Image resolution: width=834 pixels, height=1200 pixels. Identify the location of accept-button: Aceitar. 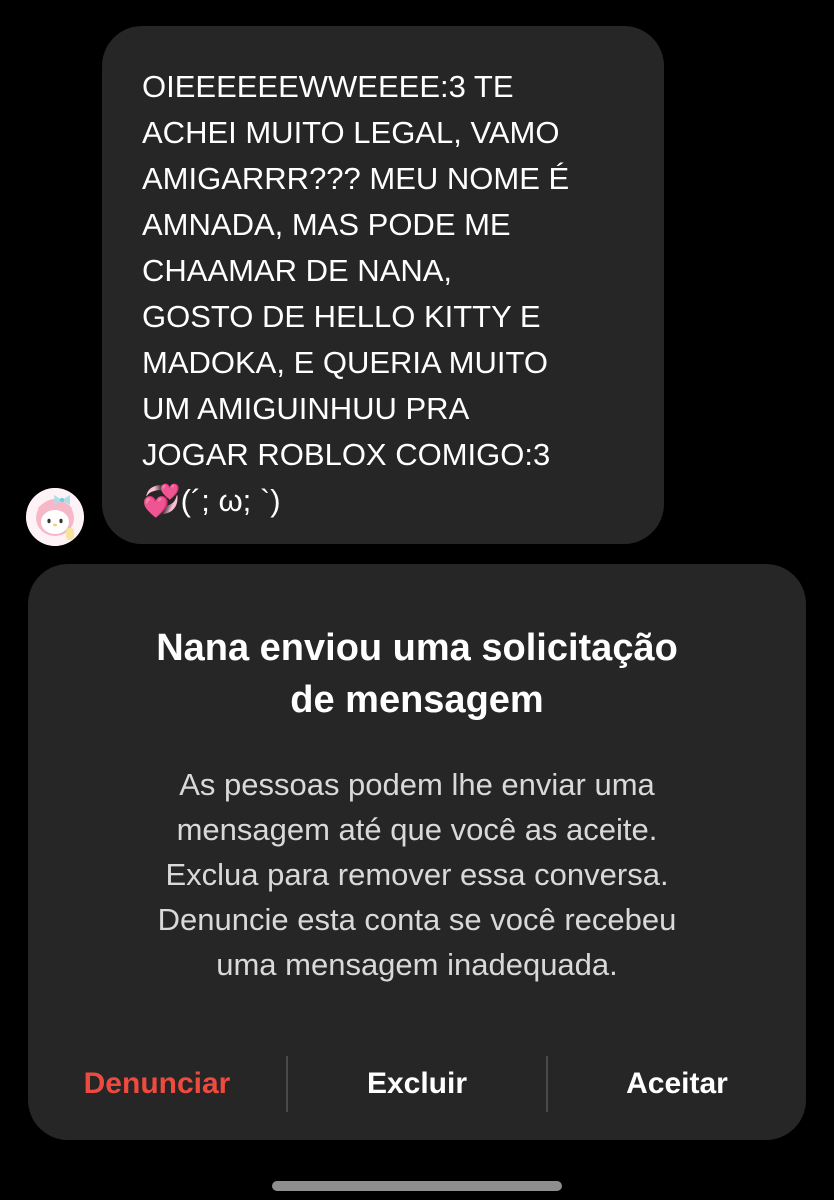
(677, 1084).